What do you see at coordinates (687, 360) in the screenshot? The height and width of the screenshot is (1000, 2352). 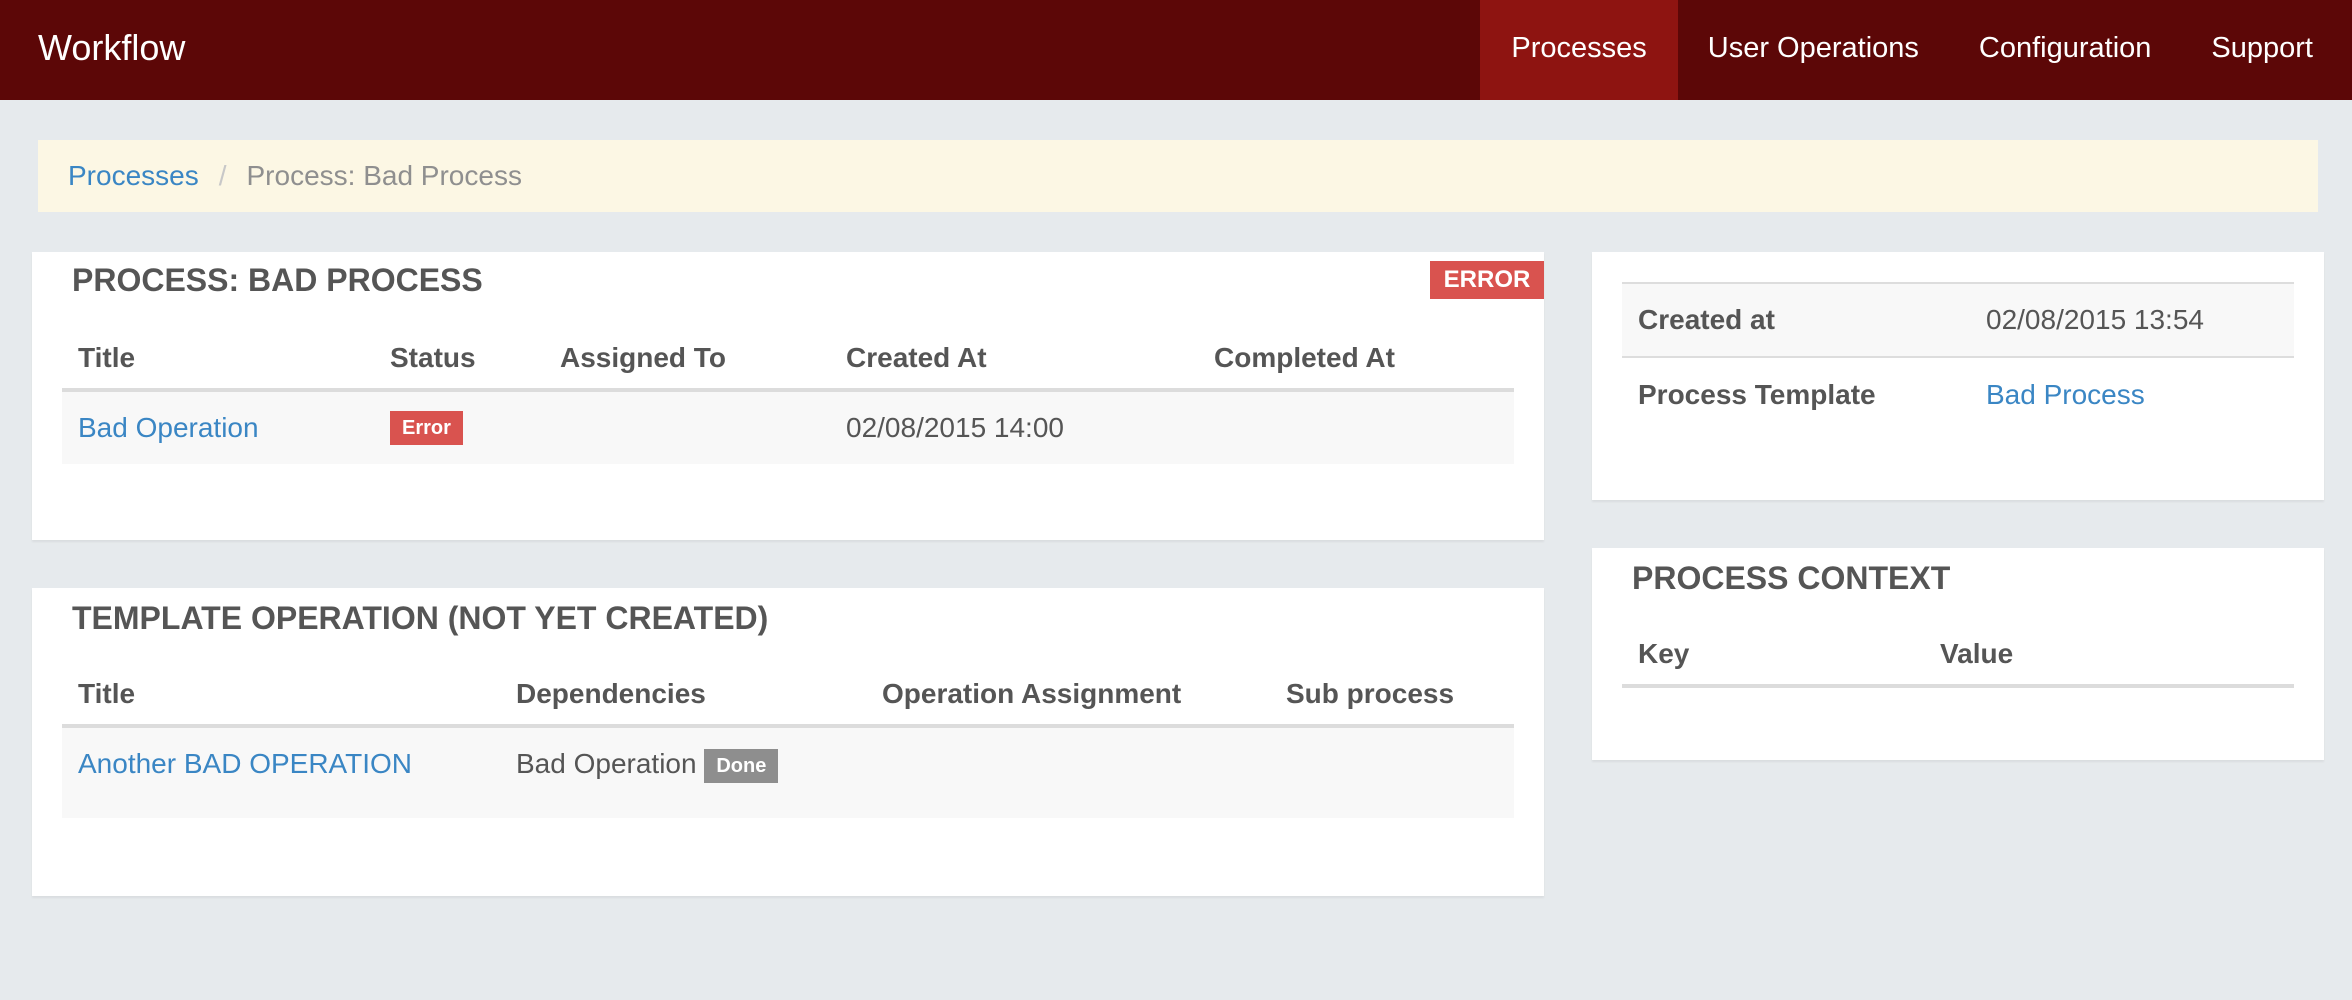 I see `column-header-assigned-to: Assigned To` at bounding box center [687, 360].